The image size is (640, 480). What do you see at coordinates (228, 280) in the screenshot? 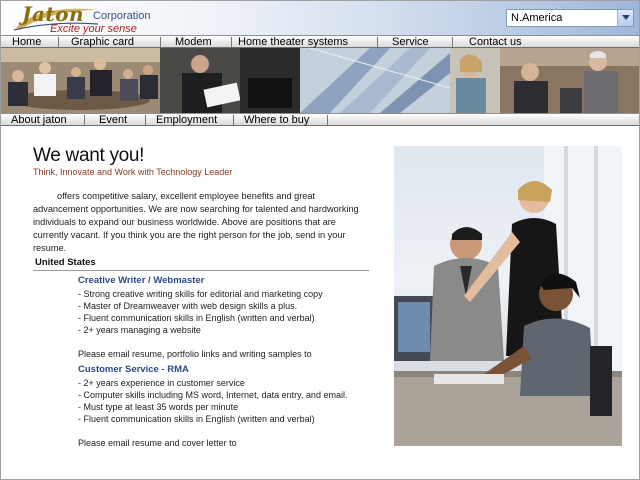
I see `job-title: Creative Writer / Webmaster` at bounding box center [228, 280].